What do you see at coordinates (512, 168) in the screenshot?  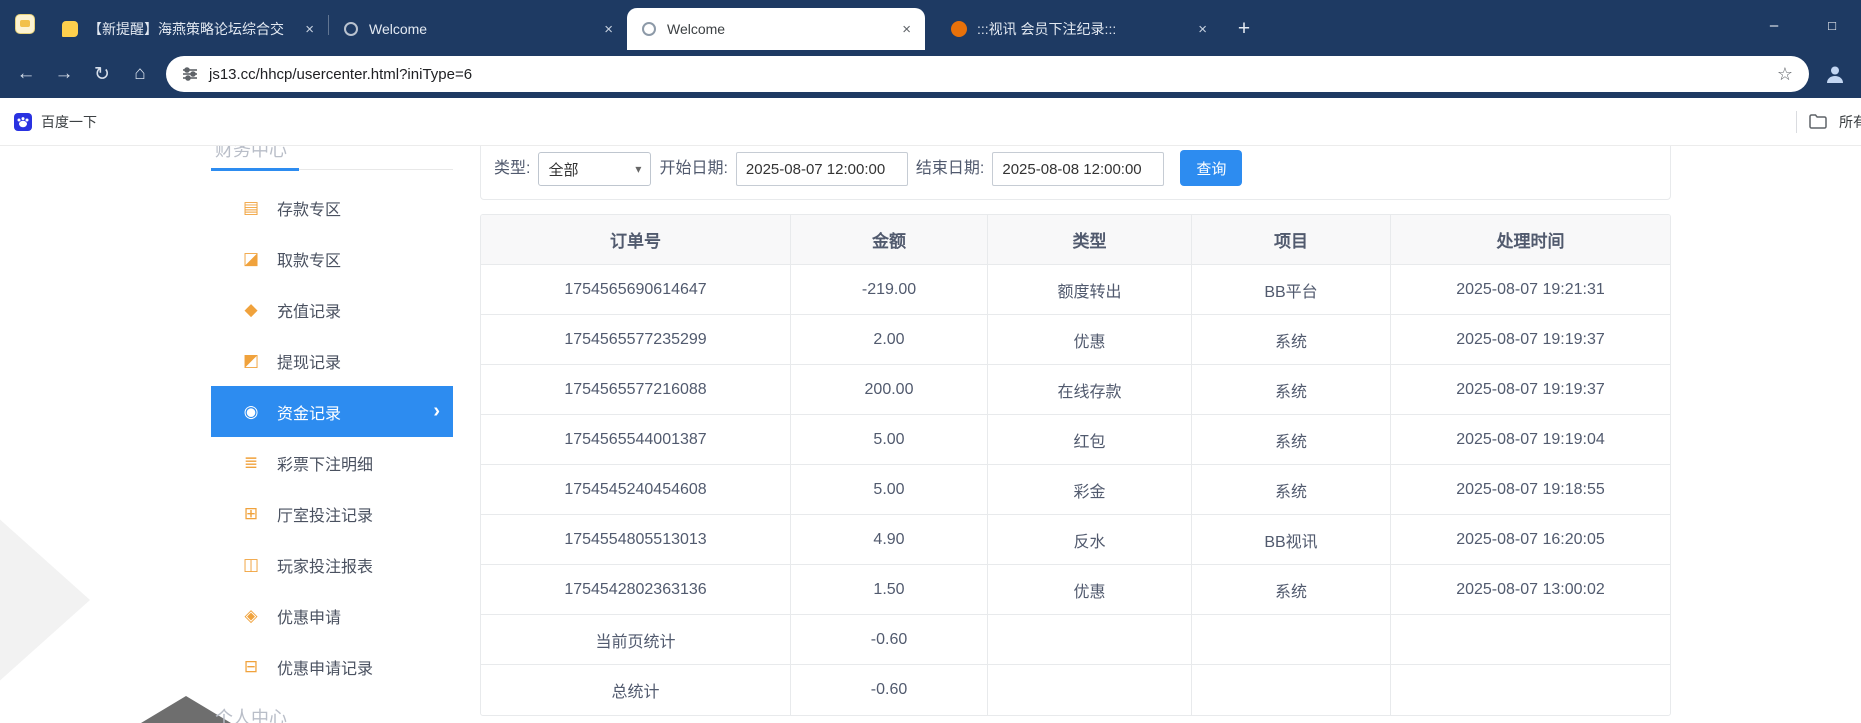 I see `type-label: 类型:` at bounding box center [512, 168].